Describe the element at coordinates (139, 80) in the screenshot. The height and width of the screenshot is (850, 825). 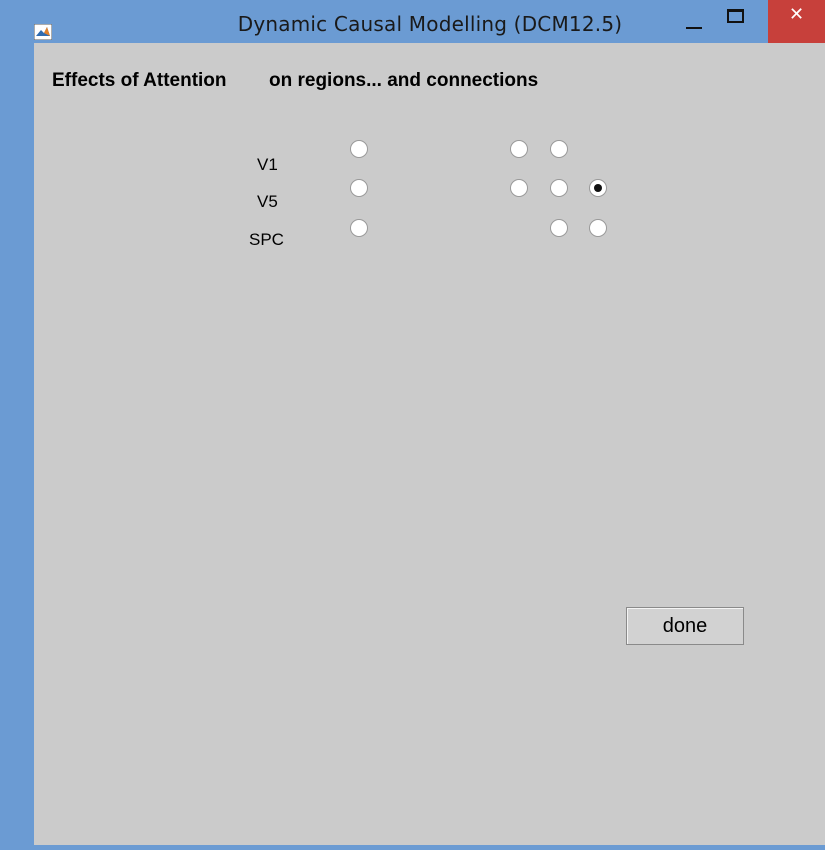
I see `effects-heading: Effects of Attention` at that location.